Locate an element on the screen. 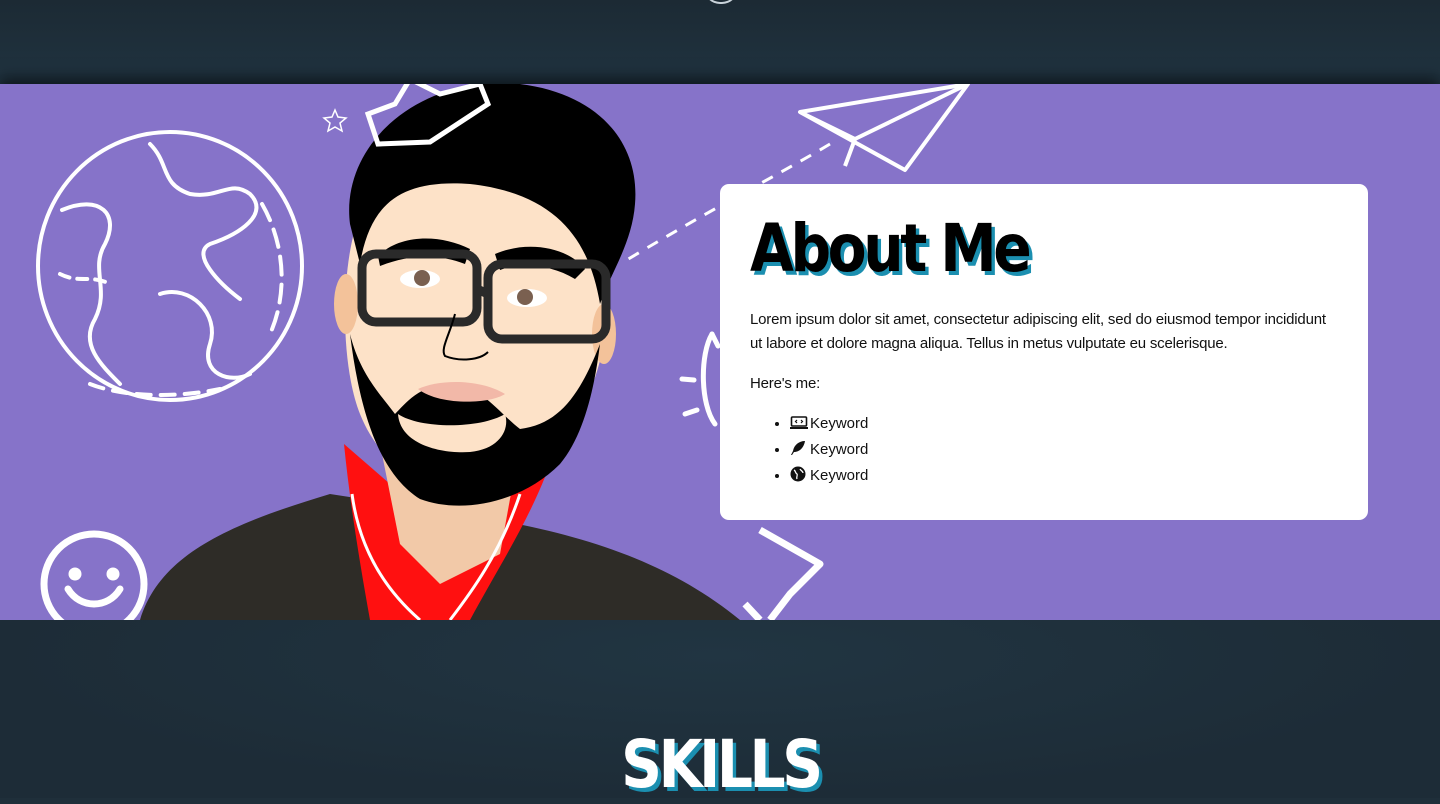  globe-icon is located at coordinates (799, 478).